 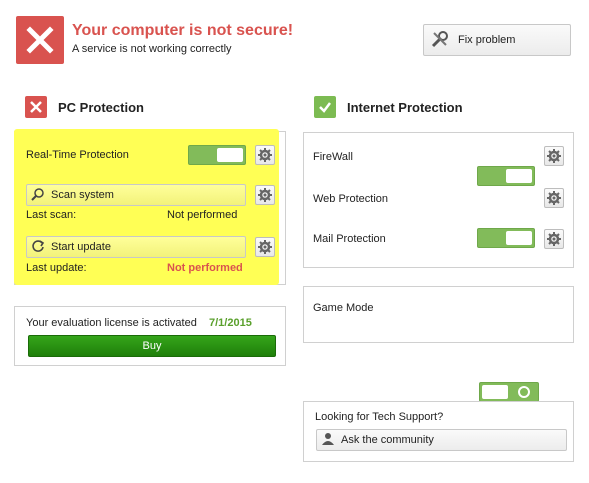 I want to click on web-protection-settings-gear-icon, so click(x=554, y=198).